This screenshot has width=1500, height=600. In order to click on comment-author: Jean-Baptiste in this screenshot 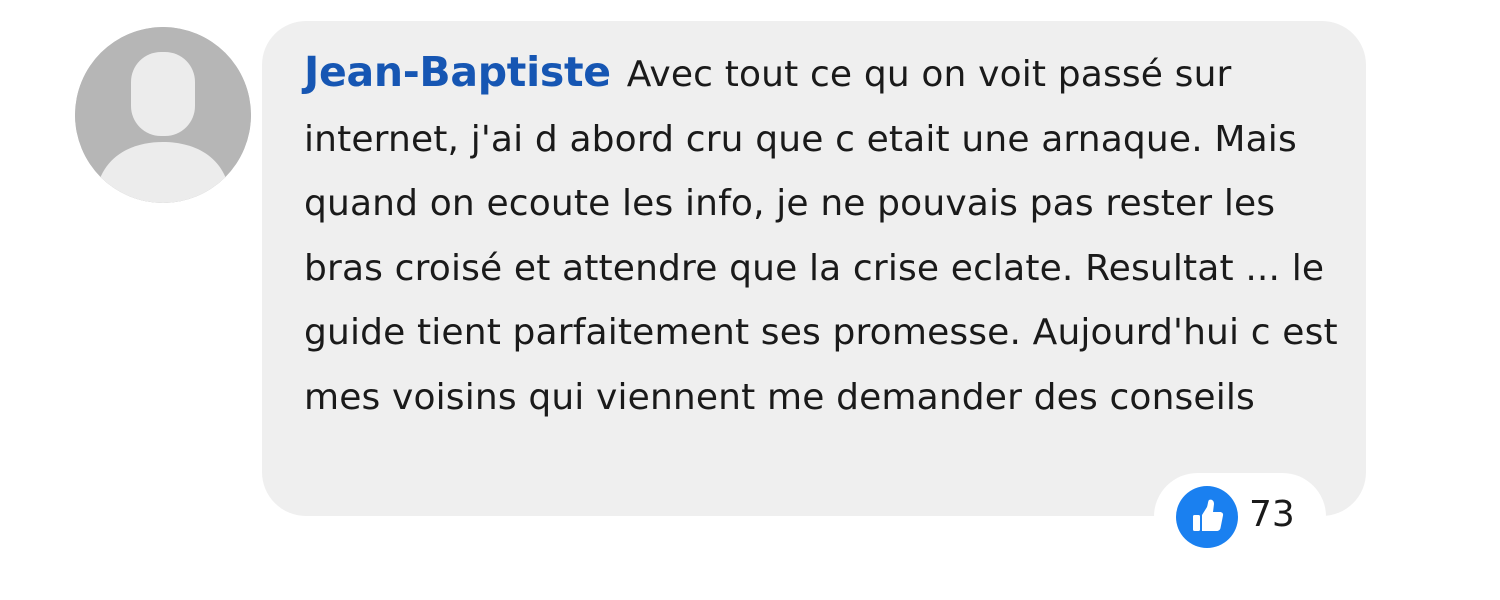, I will do `click(457, 72)`.